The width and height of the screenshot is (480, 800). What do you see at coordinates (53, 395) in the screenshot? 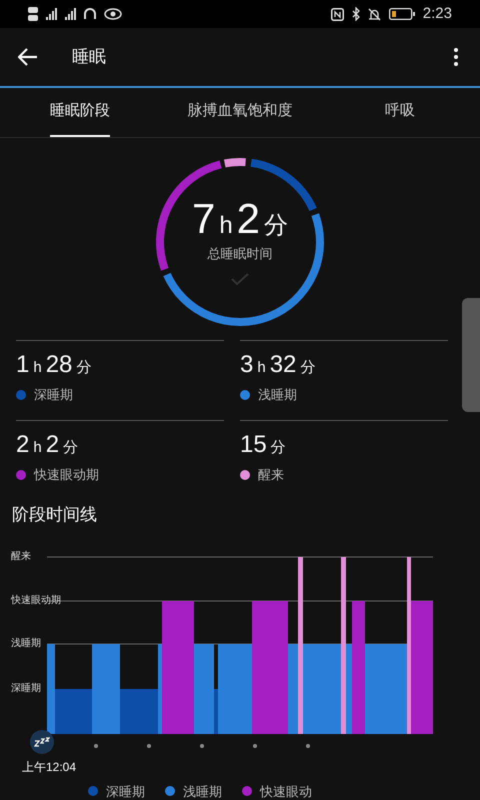
I see `stage-label: 深睡期` at bounding box center [53, 395].